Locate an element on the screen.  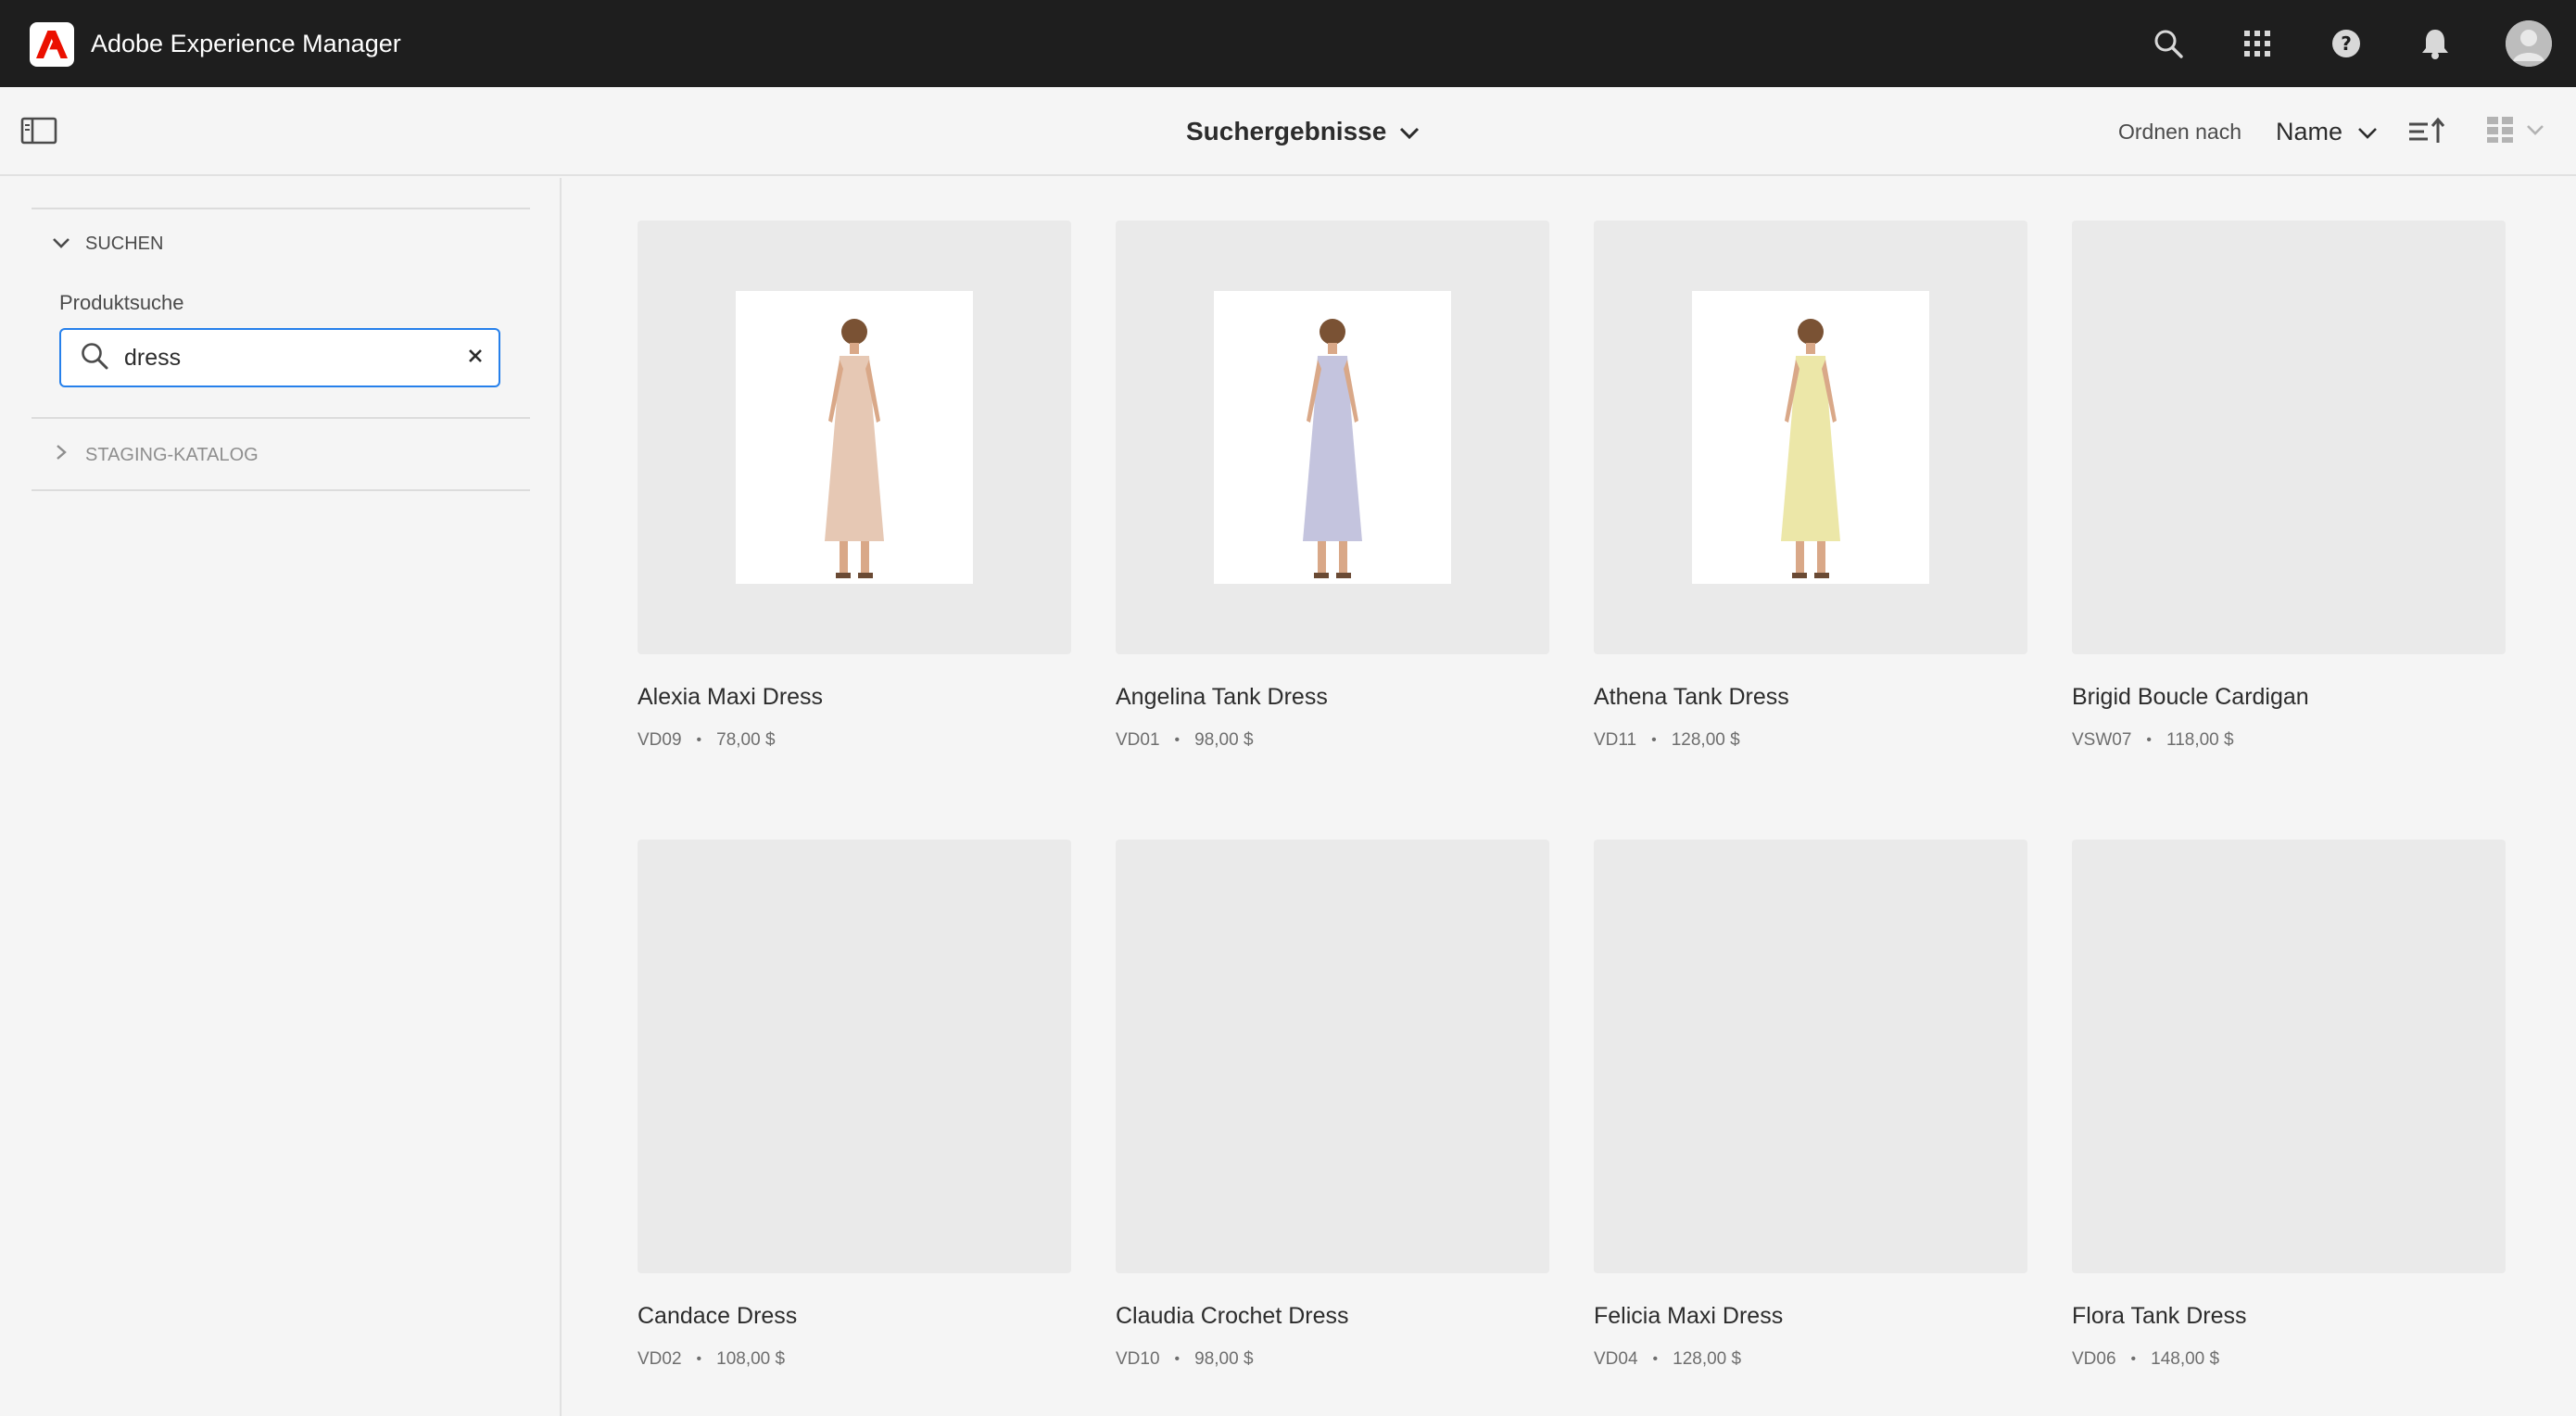
search-query: dress is located at coordinates (295, 358).